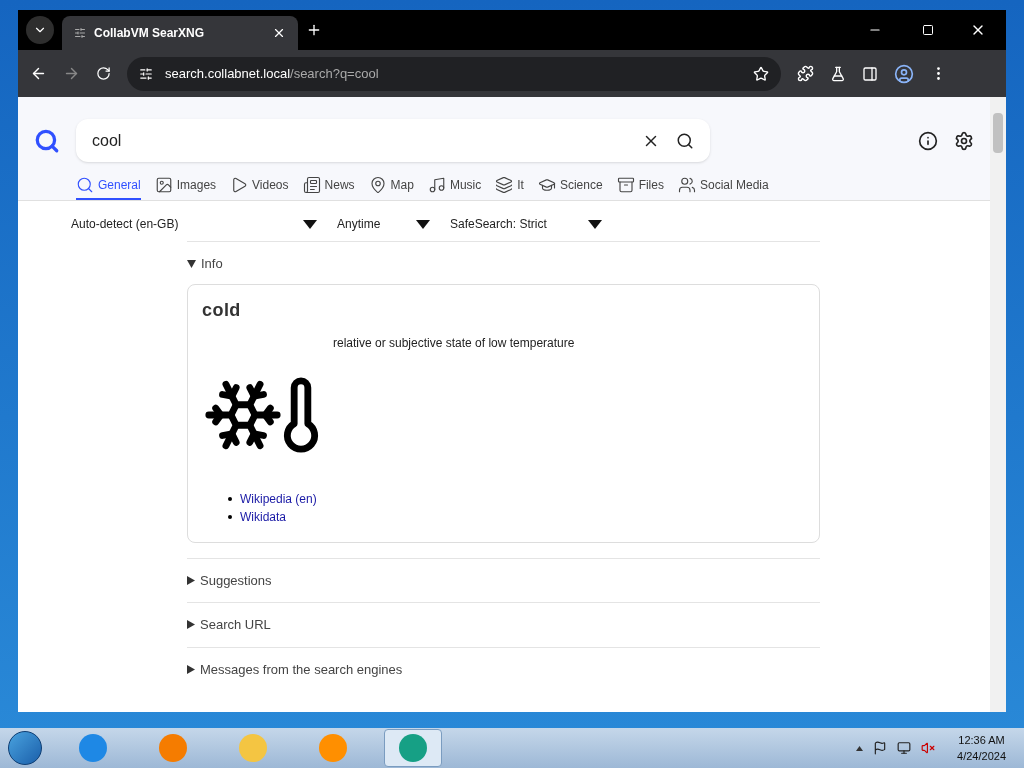  What do you see at coordinates (71, 73) in the screenshot?
I see `forward-icon` at bounding box center [71, 73].